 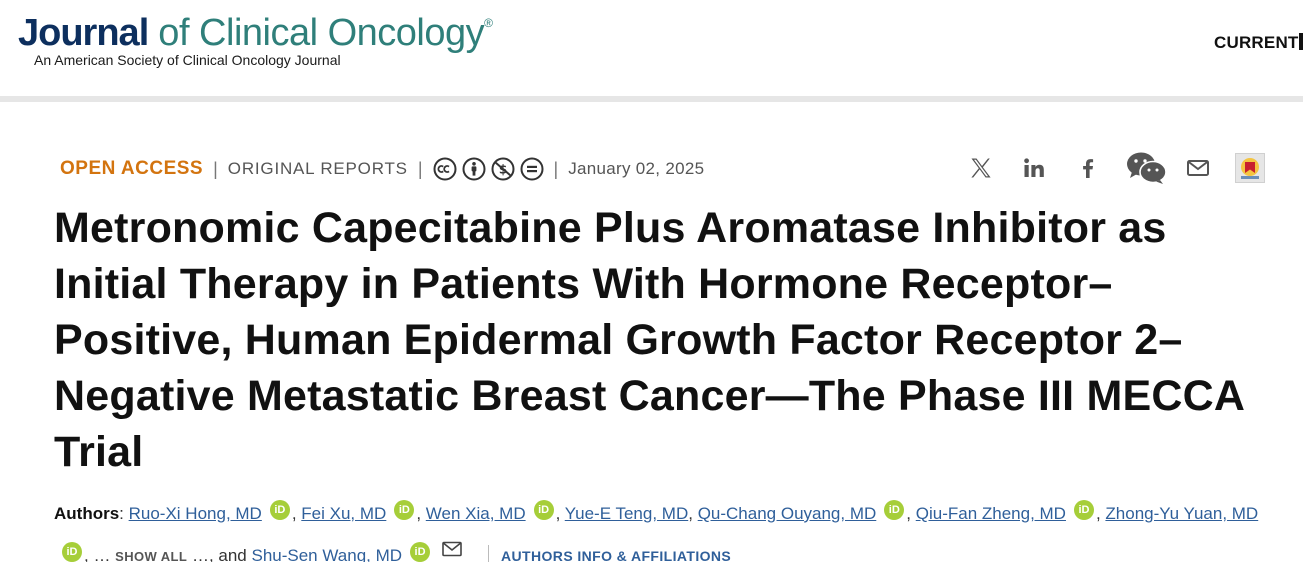 I want to click on authors-info-affiliations-link: AUTHORS INFO & AFFILIATIONS, so click(x=616, y=555).